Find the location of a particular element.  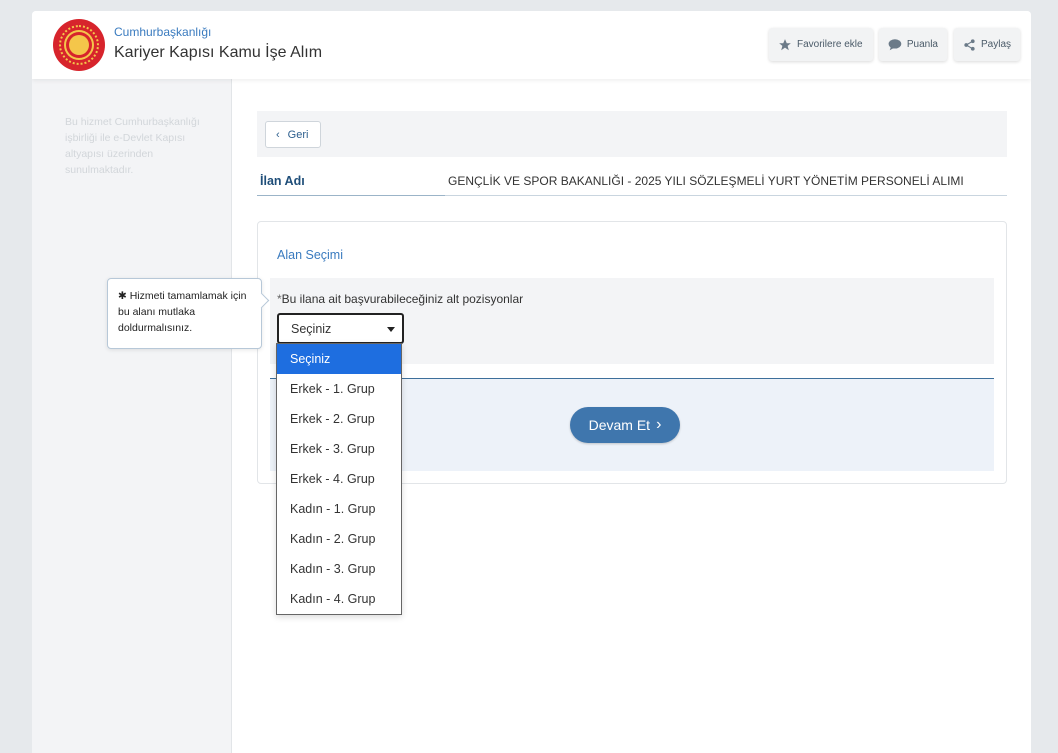

favorite-button: Favorilere ekle is located at coordinates (821, 44).